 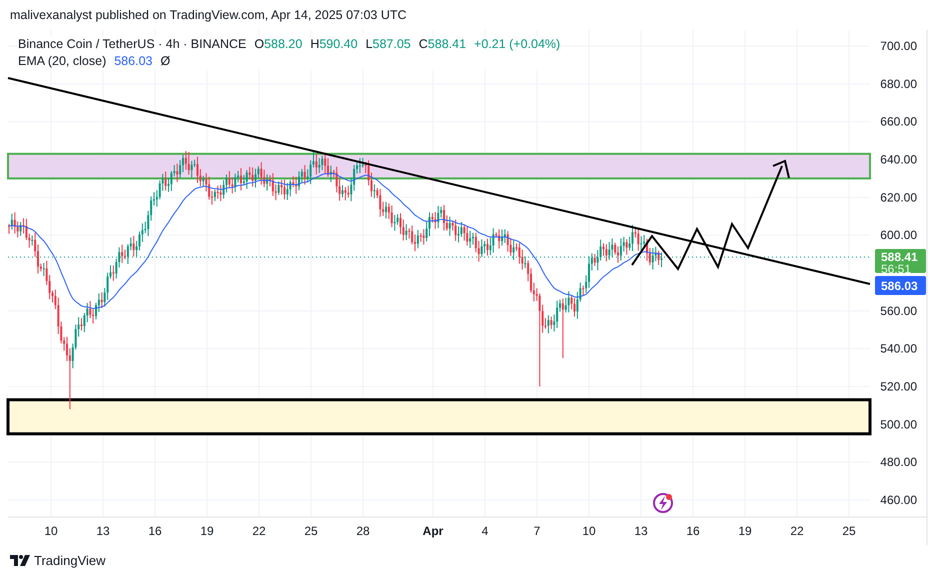 I want to click on price-axis-label: 660.00, so click(x=898, y=121).